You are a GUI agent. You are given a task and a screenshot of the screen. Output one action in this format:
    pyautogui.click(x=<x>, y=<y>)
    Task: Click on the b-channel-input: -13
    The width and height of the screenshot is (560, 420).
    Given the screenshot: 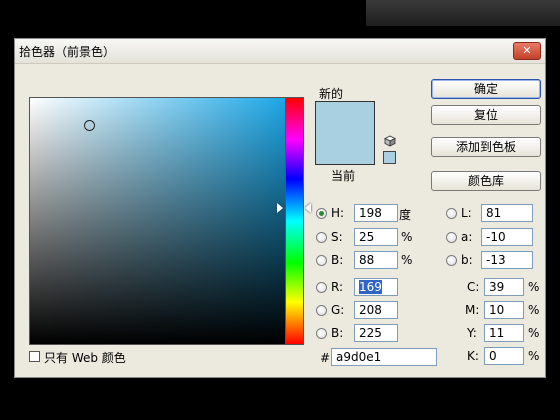 What is the action you would take?
    pyautogui.click(x=507, y=260)
    